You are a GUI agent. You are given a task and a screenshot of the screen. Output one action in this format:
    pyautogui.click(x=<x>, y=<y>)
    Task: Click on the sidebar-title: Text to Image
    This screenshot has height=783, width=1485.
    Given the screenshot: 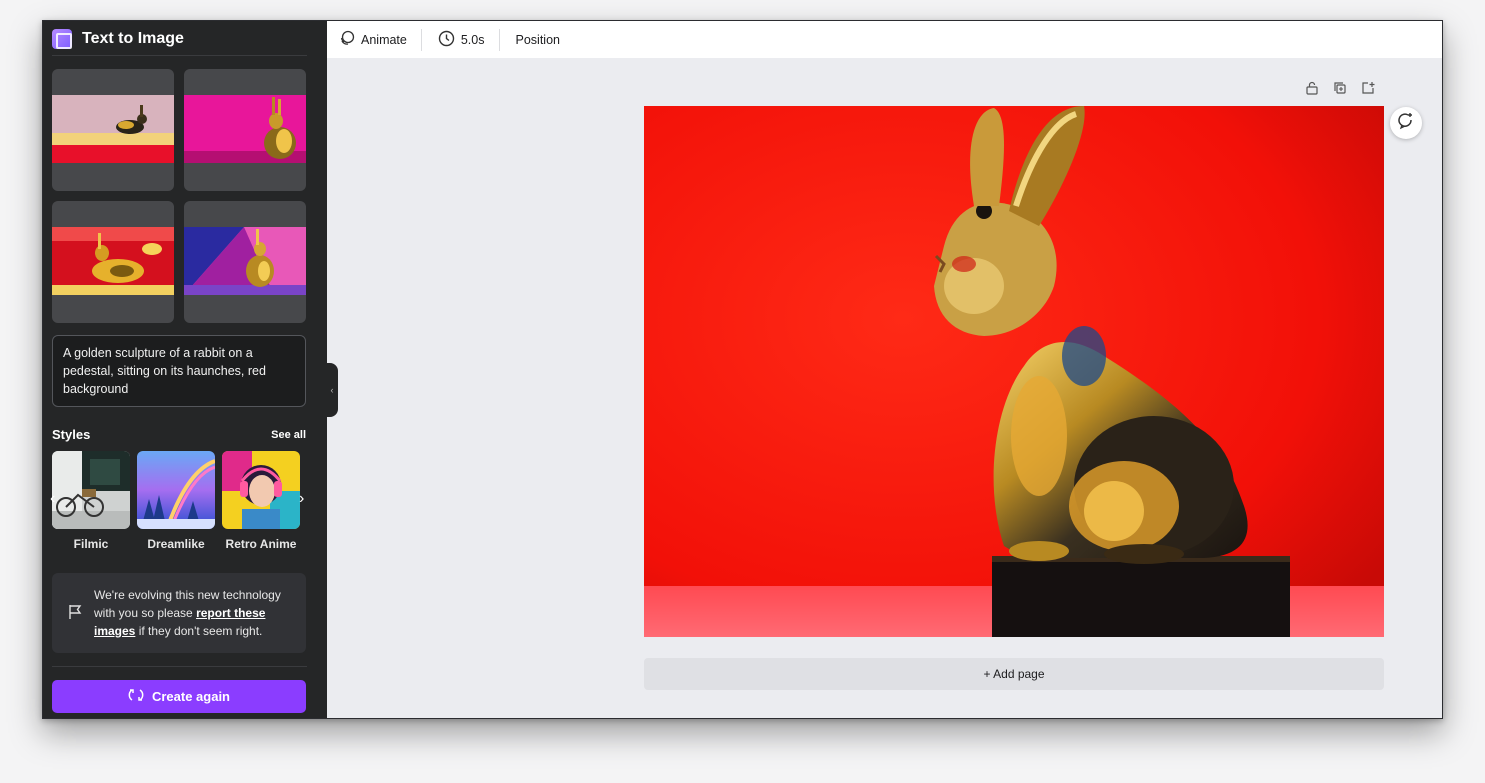 What is the action you would take?
    pyautogui.click(x=133, y=38)
    